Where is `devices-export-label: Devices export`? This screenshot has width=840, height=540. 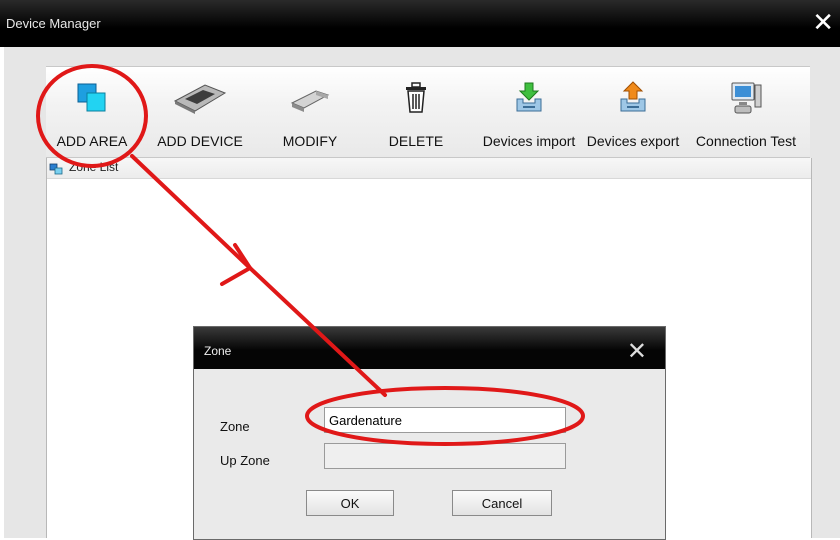 devices-export-label: Devices export is located at coordinates (633, 141).